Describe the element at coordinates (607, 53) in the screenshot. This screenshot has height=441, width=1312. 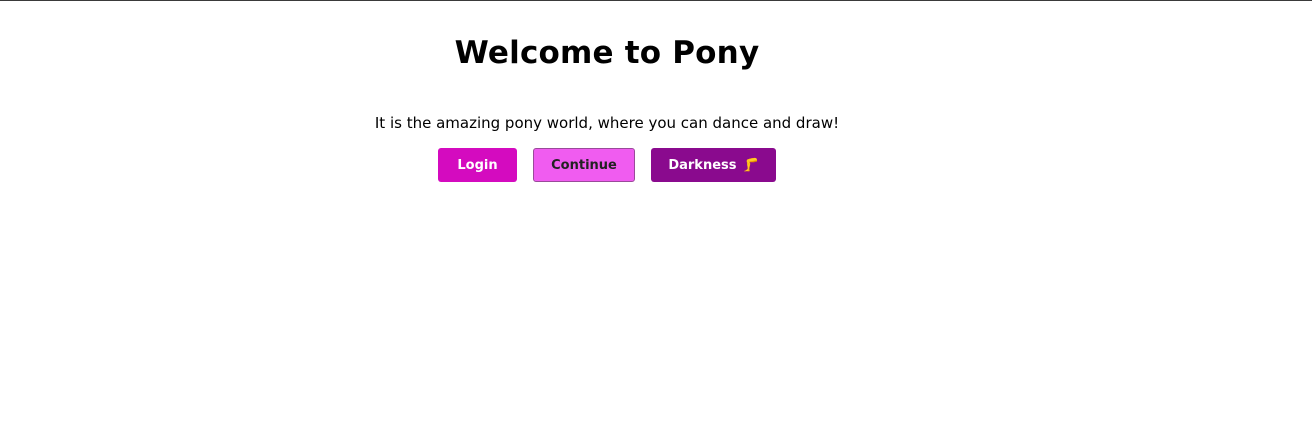
I see `page-title: Welcome to Pony` at that location.